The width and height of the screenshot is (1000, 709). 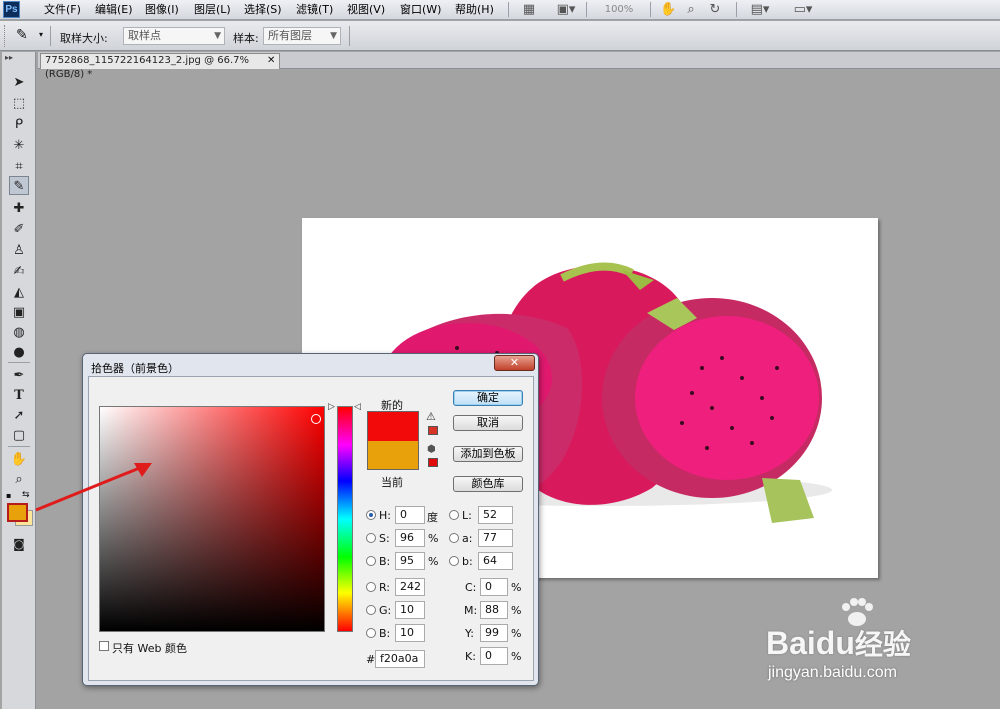 I want to click on lab-b-radio, so click(x=454, y=561).